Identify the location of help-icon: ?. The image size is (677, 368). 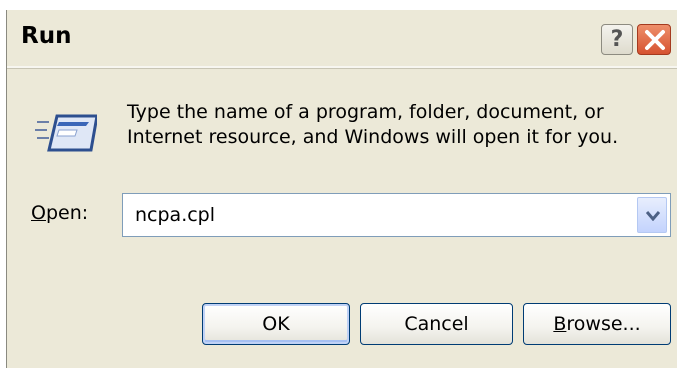
(617, 39).